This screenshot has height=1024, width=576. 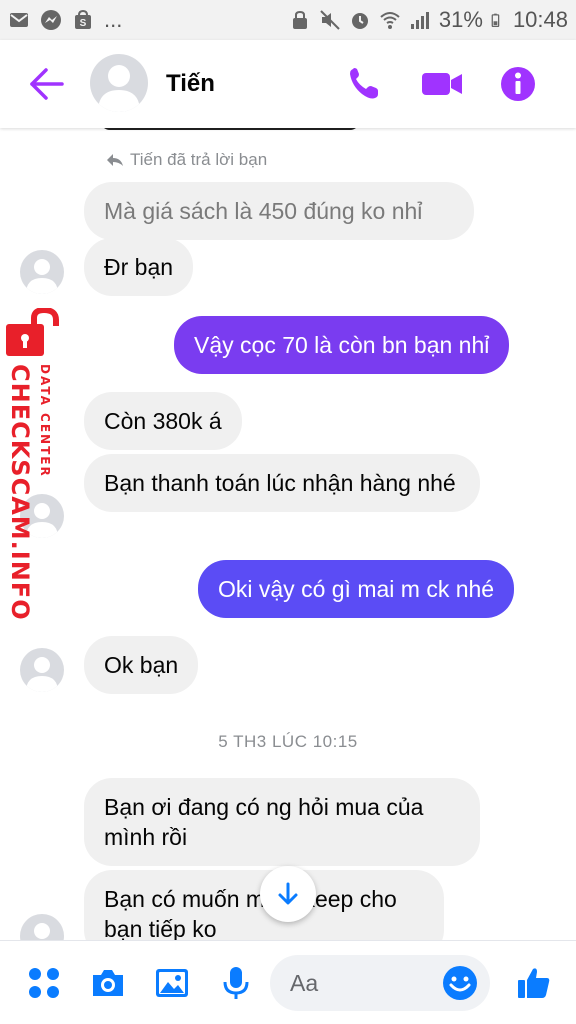 I want to click on alarm-lock-icon, so click(x=299, y=19).